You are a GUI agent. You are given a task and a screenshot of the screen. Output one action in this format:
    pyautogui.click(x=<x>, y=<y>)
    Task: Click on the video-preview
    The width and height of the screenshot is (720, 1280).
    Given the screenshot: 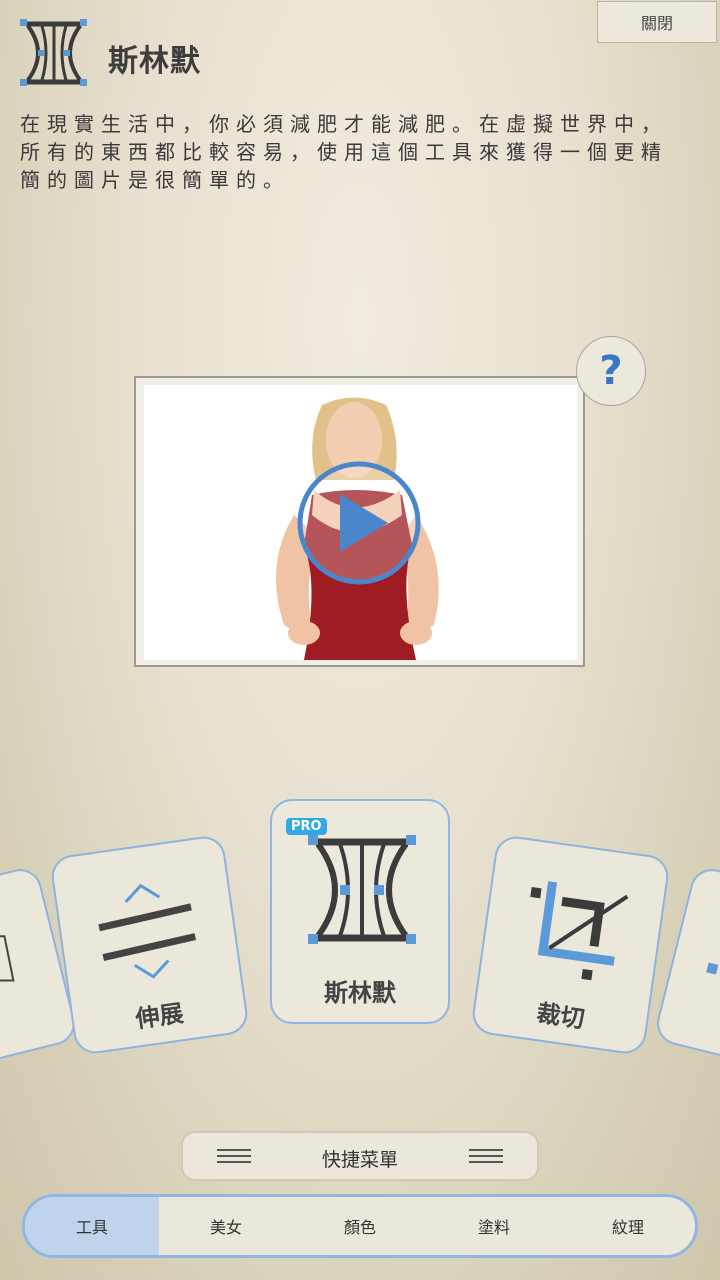 What is the action you would take?
    pyautogui.click(x=359, y=521)
    